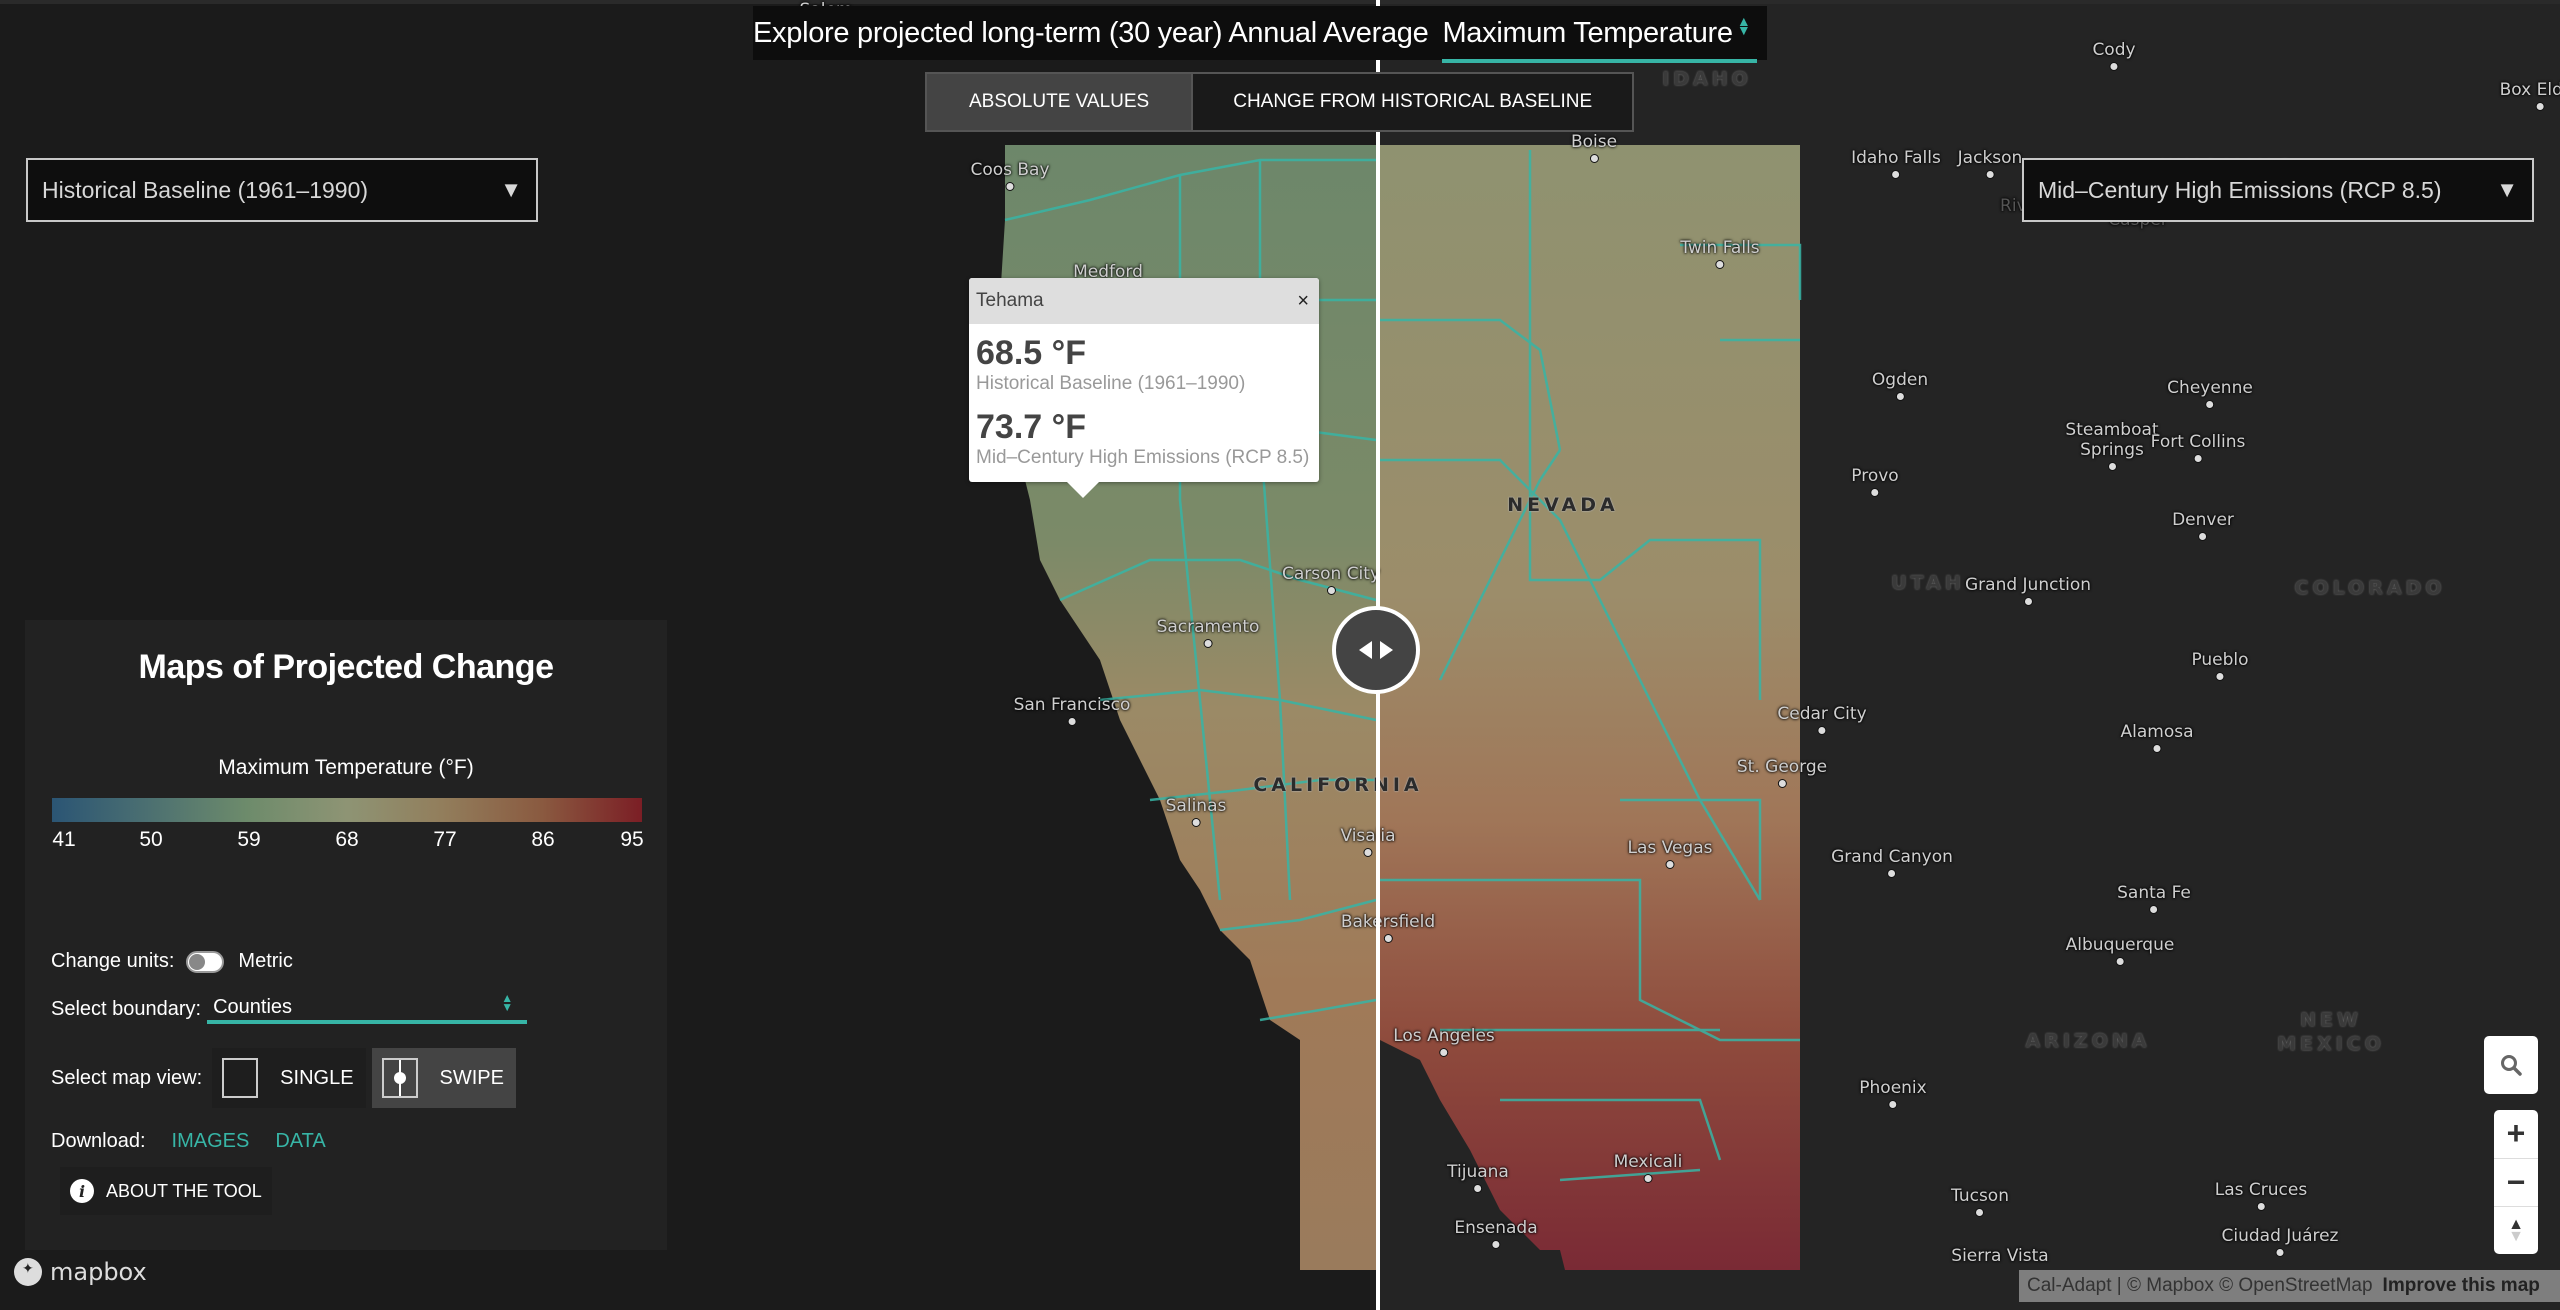 This screenshot has height=1310, width=2560. What do you see at coordinates (1376, 650) in the screenshot?
I see `swipe-handle` at bounding box center [1376, 650].